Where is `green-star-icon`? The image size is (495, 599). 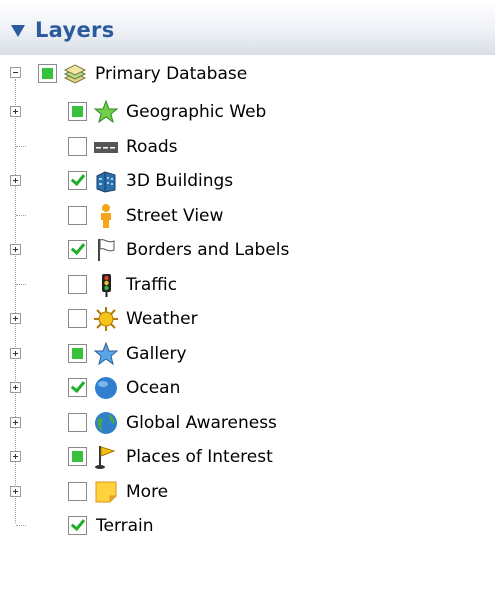
green-star-icon is located at coordinates (106, 111).